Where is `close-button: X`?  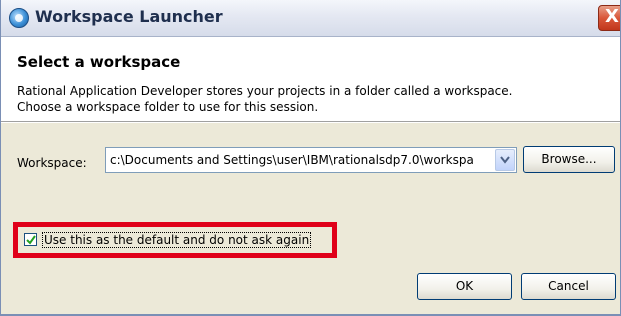 close-button: X is located at coordinates (609, 18).